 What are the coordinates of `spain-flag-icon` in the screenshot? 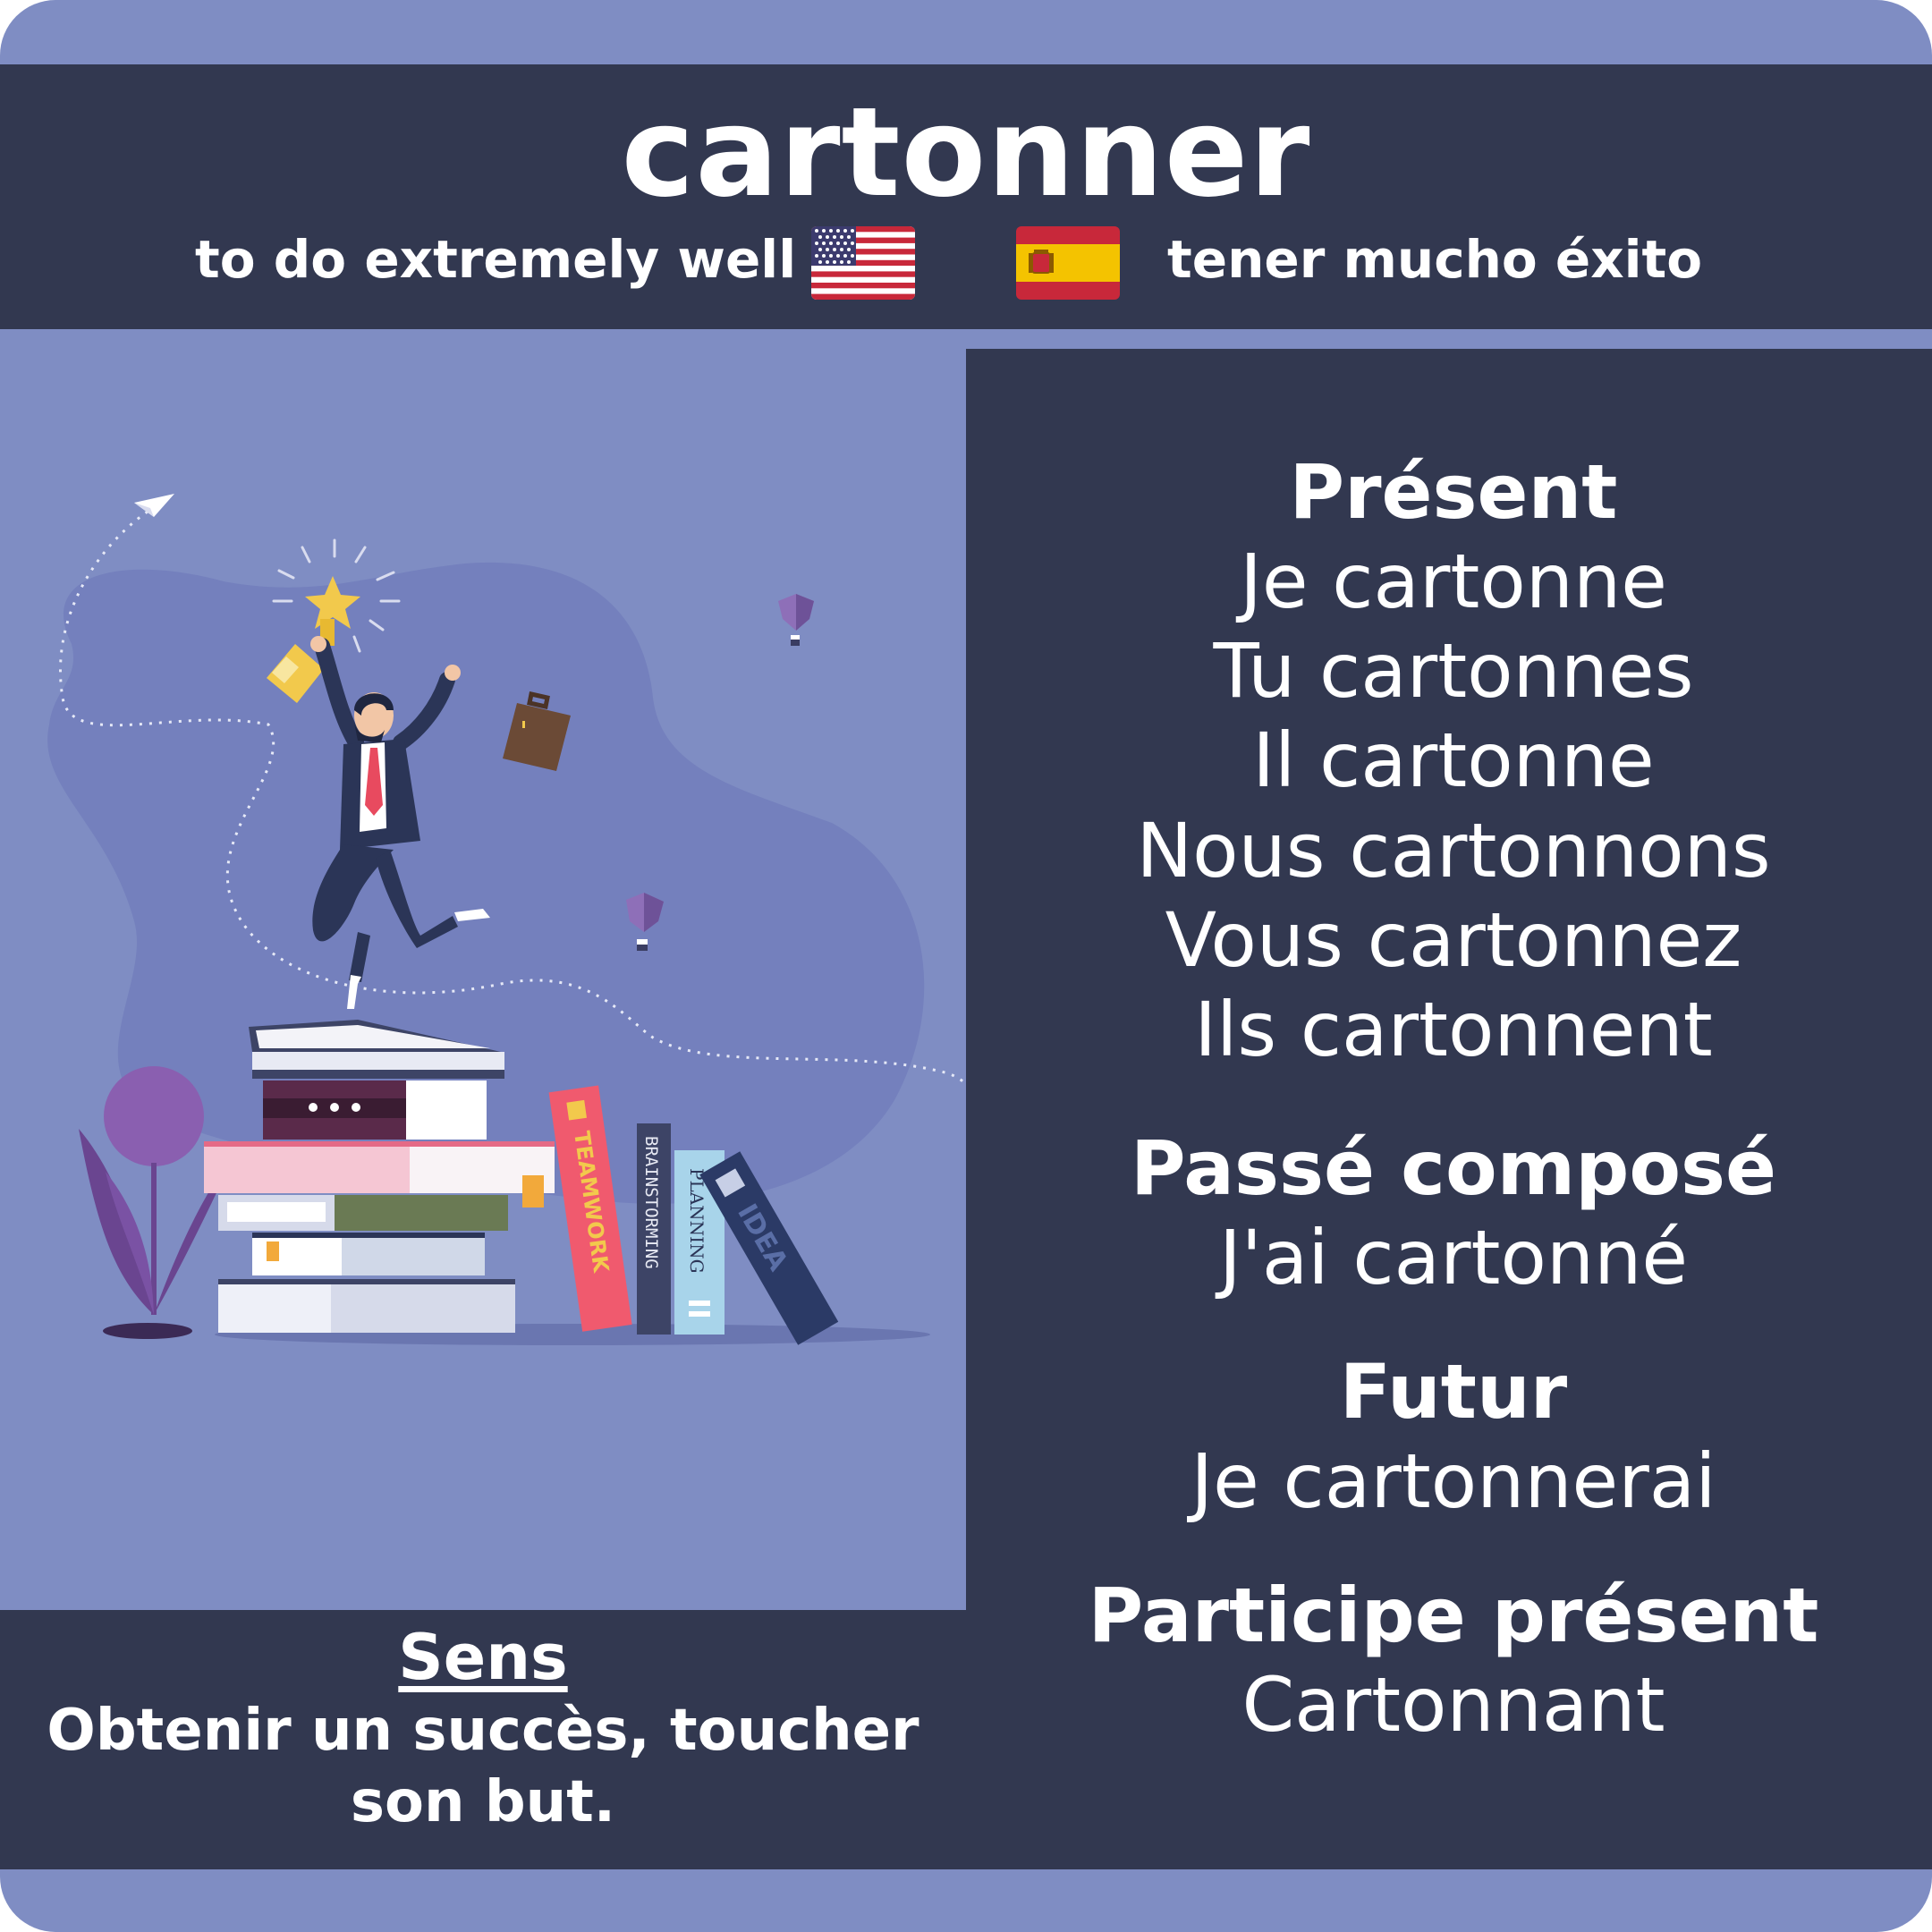 It's located at (1068, 263).